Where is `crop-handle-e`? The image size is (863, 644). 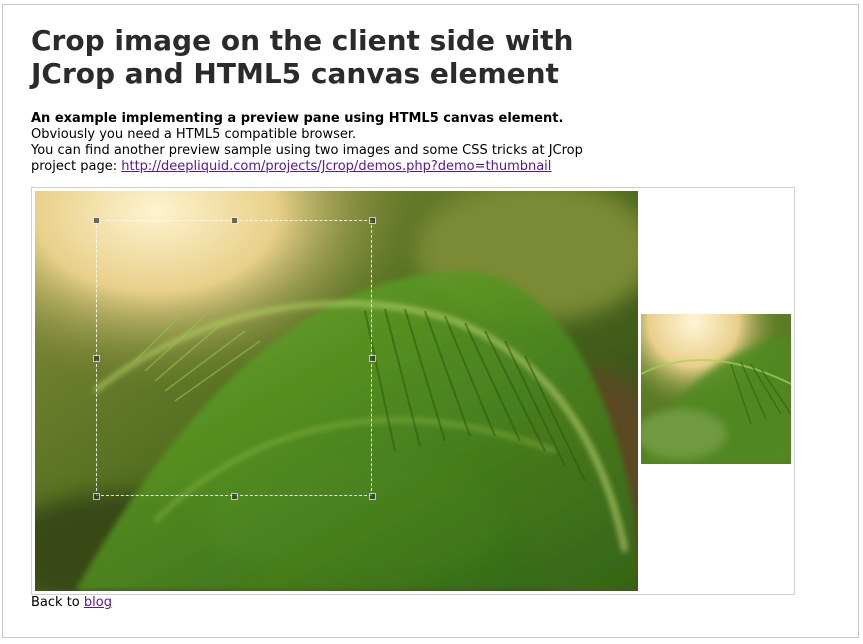
crop-handle-e is located at coordinates (372, 358).